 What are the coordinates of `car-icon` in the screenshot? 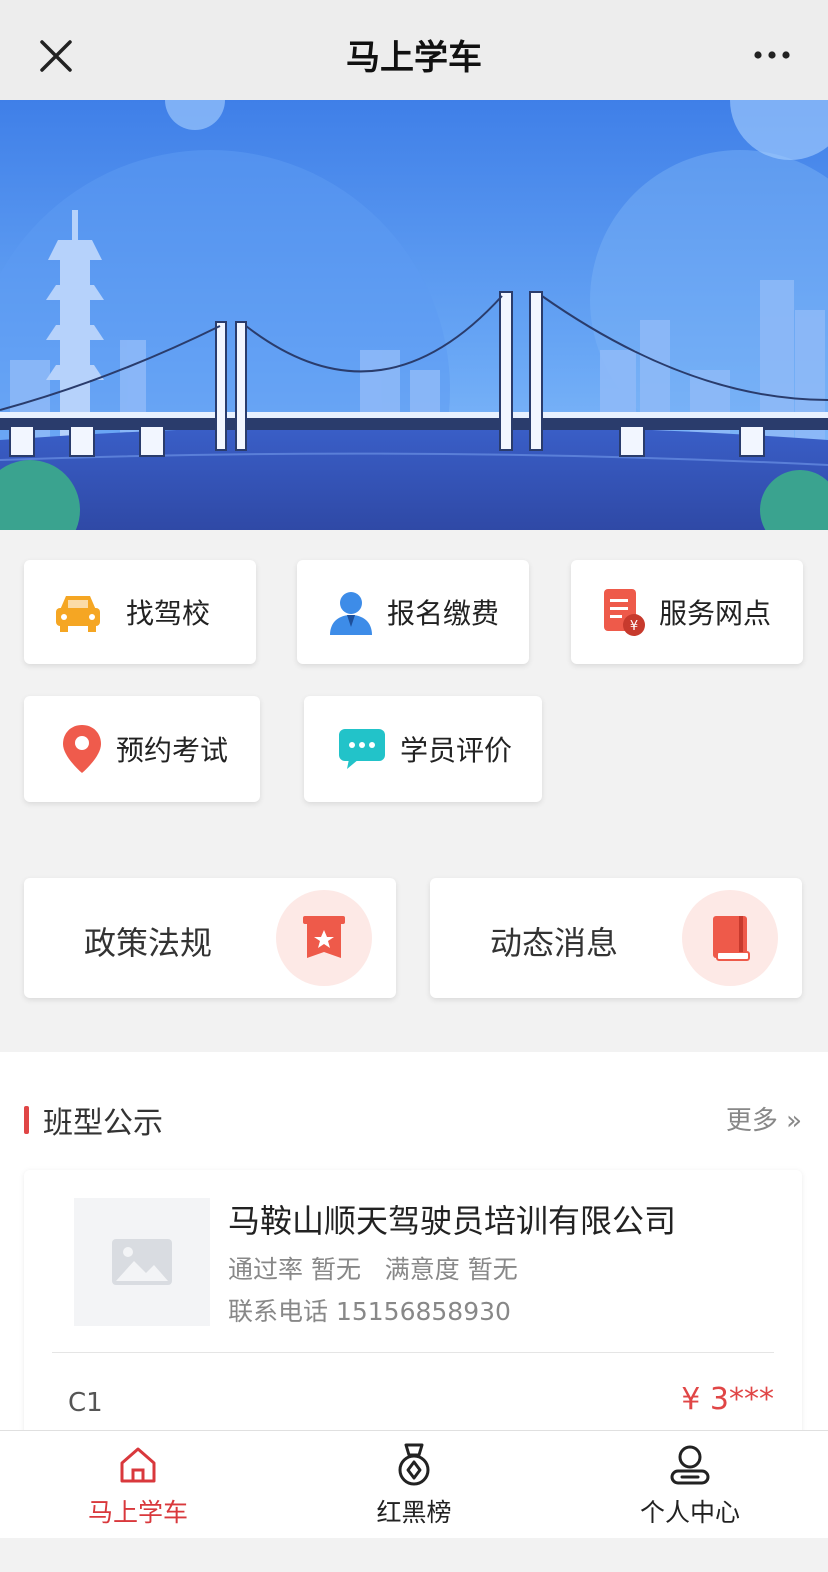 It's located at (78, 612).